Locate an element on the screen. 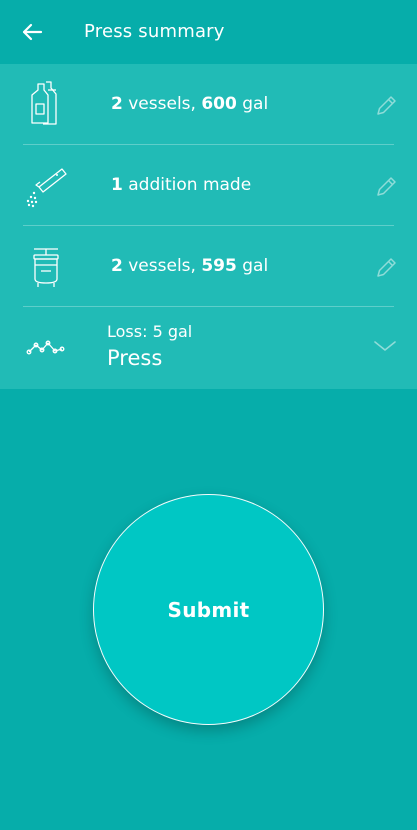 This screenshot has height=830, width=417. page-title: Press summary is located at coordinates (154, 31).